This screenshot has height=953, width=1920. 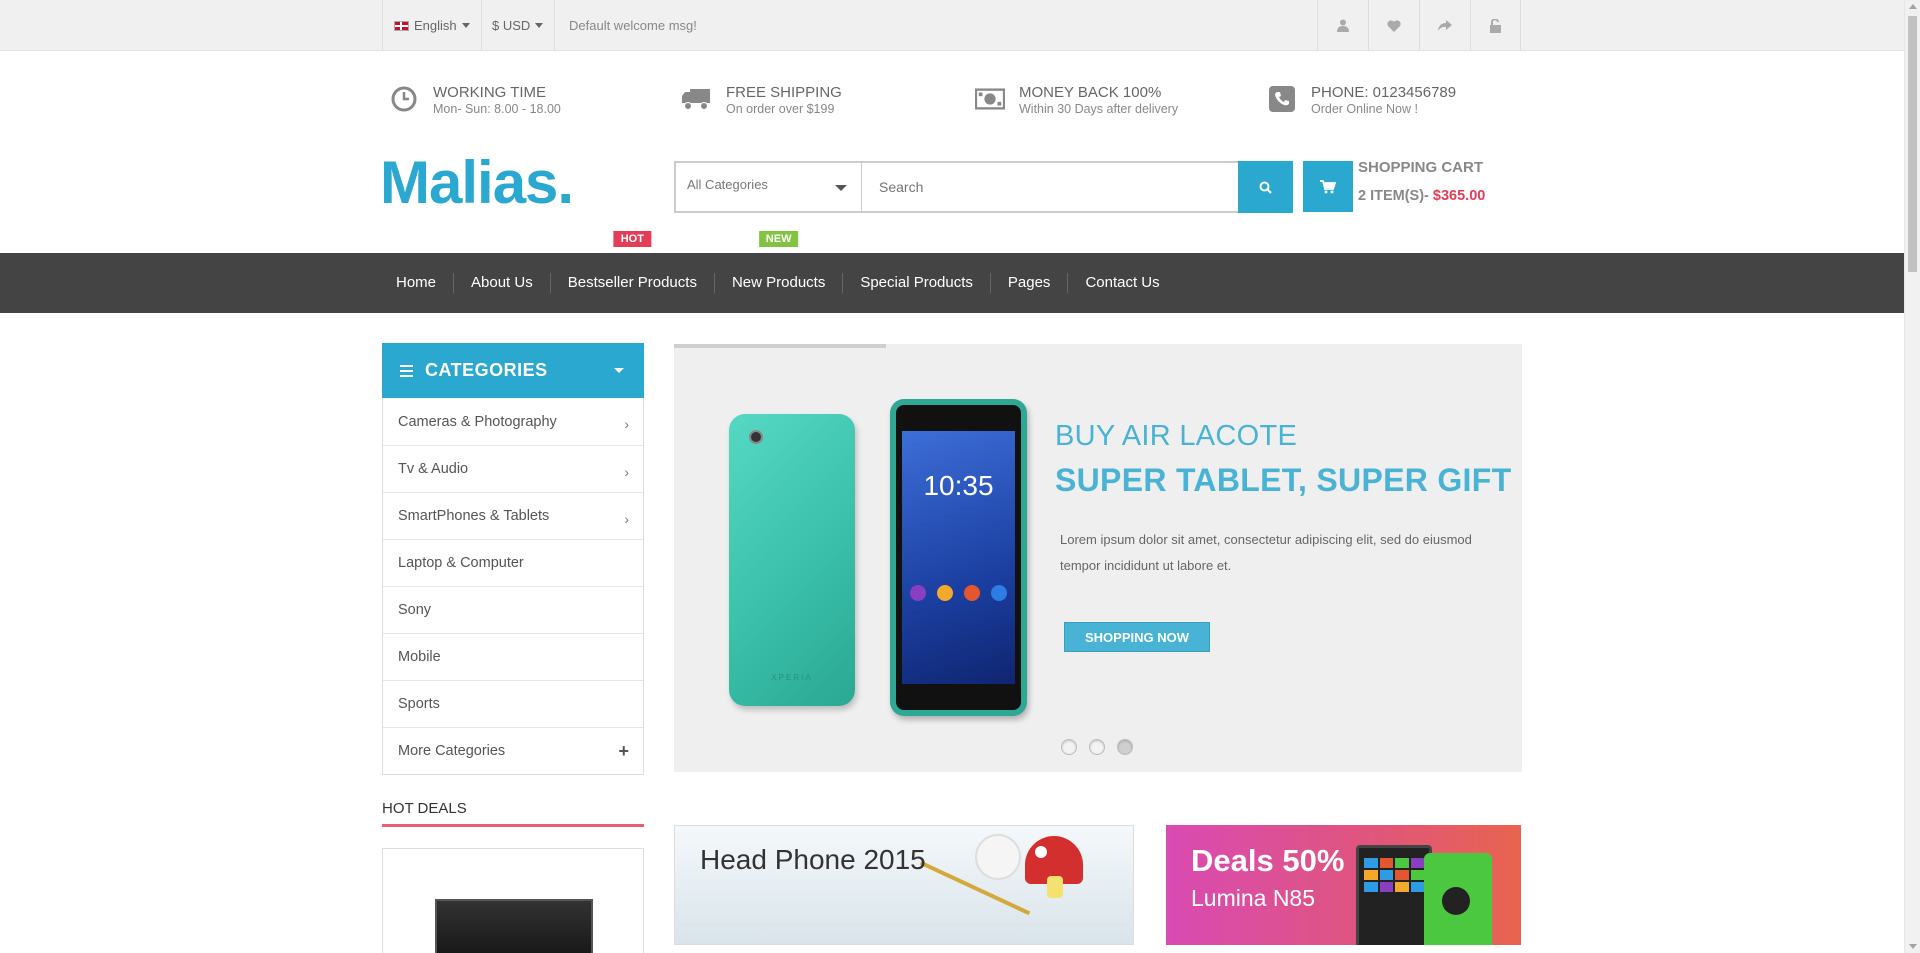 I want to click on nav-label: Home, so click(x=416, y=282).